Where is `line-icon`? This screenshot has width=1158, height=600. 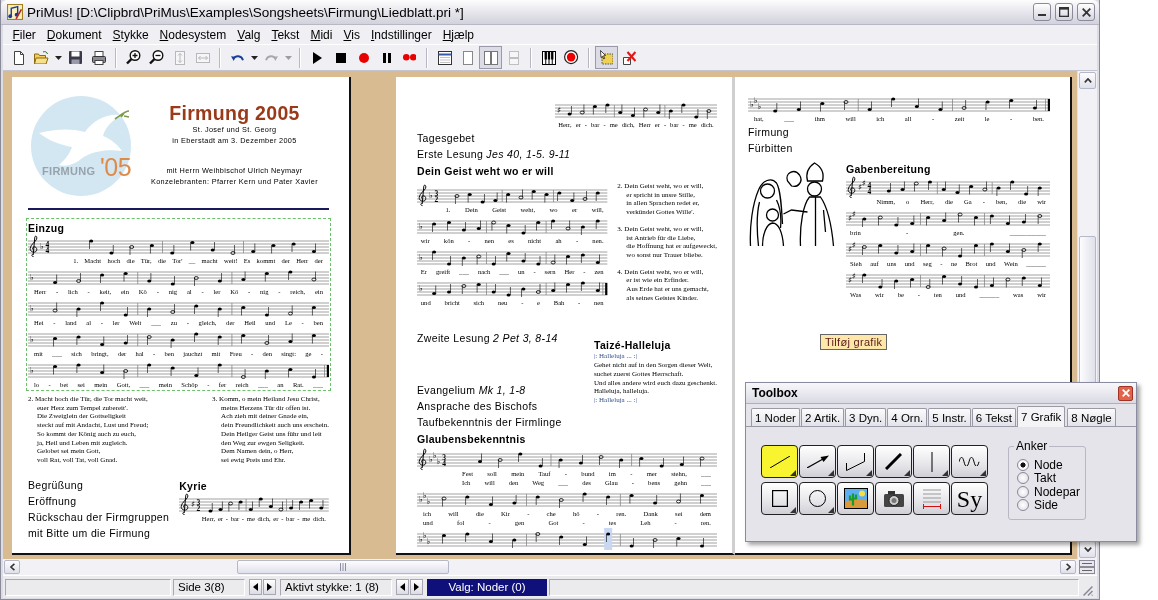
line-icon is located at coordinates (779, 461).